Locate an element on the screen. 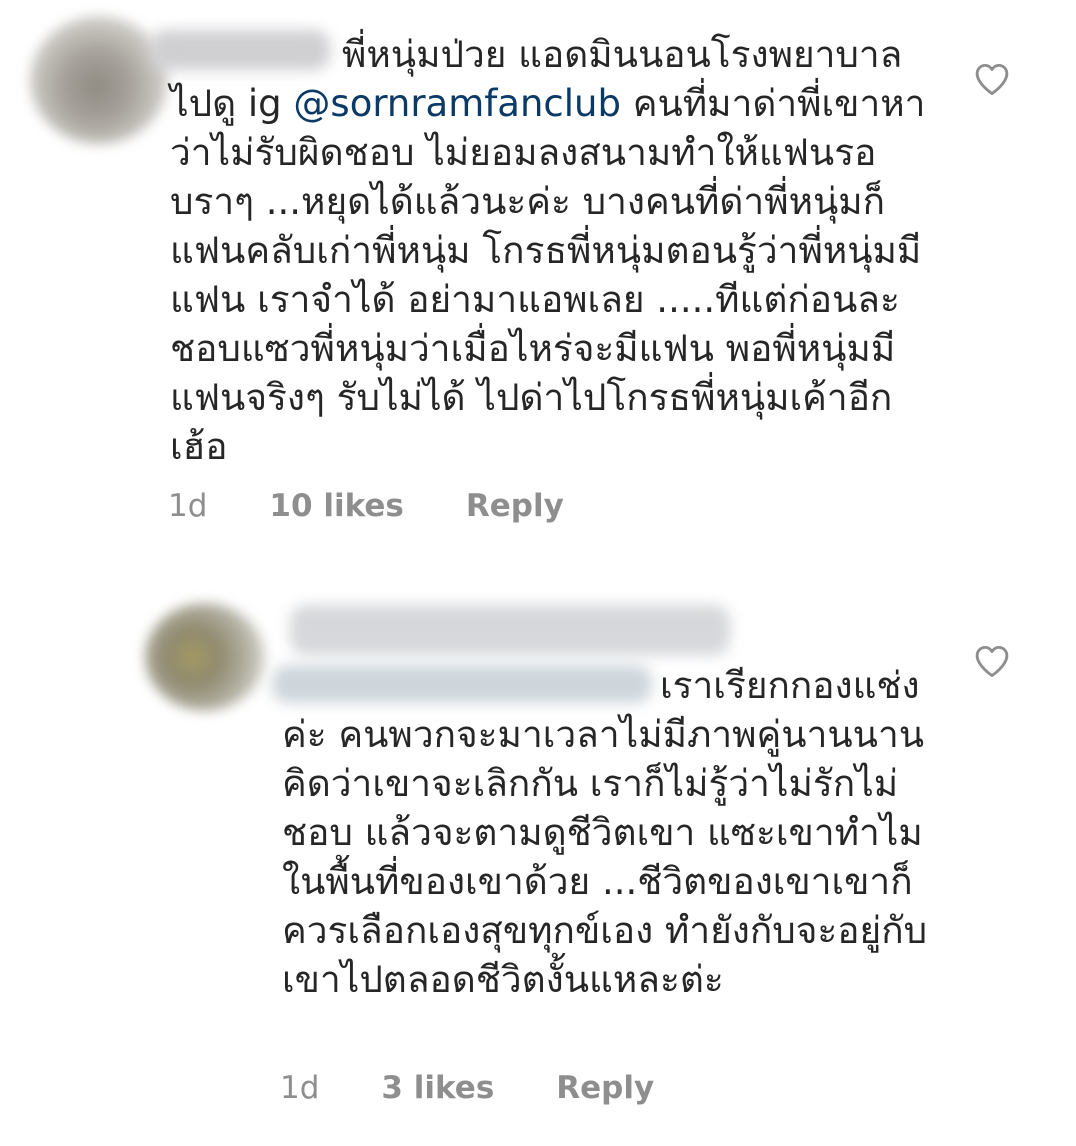  likes-count: 10 likes is located at coordinates (336, 506).